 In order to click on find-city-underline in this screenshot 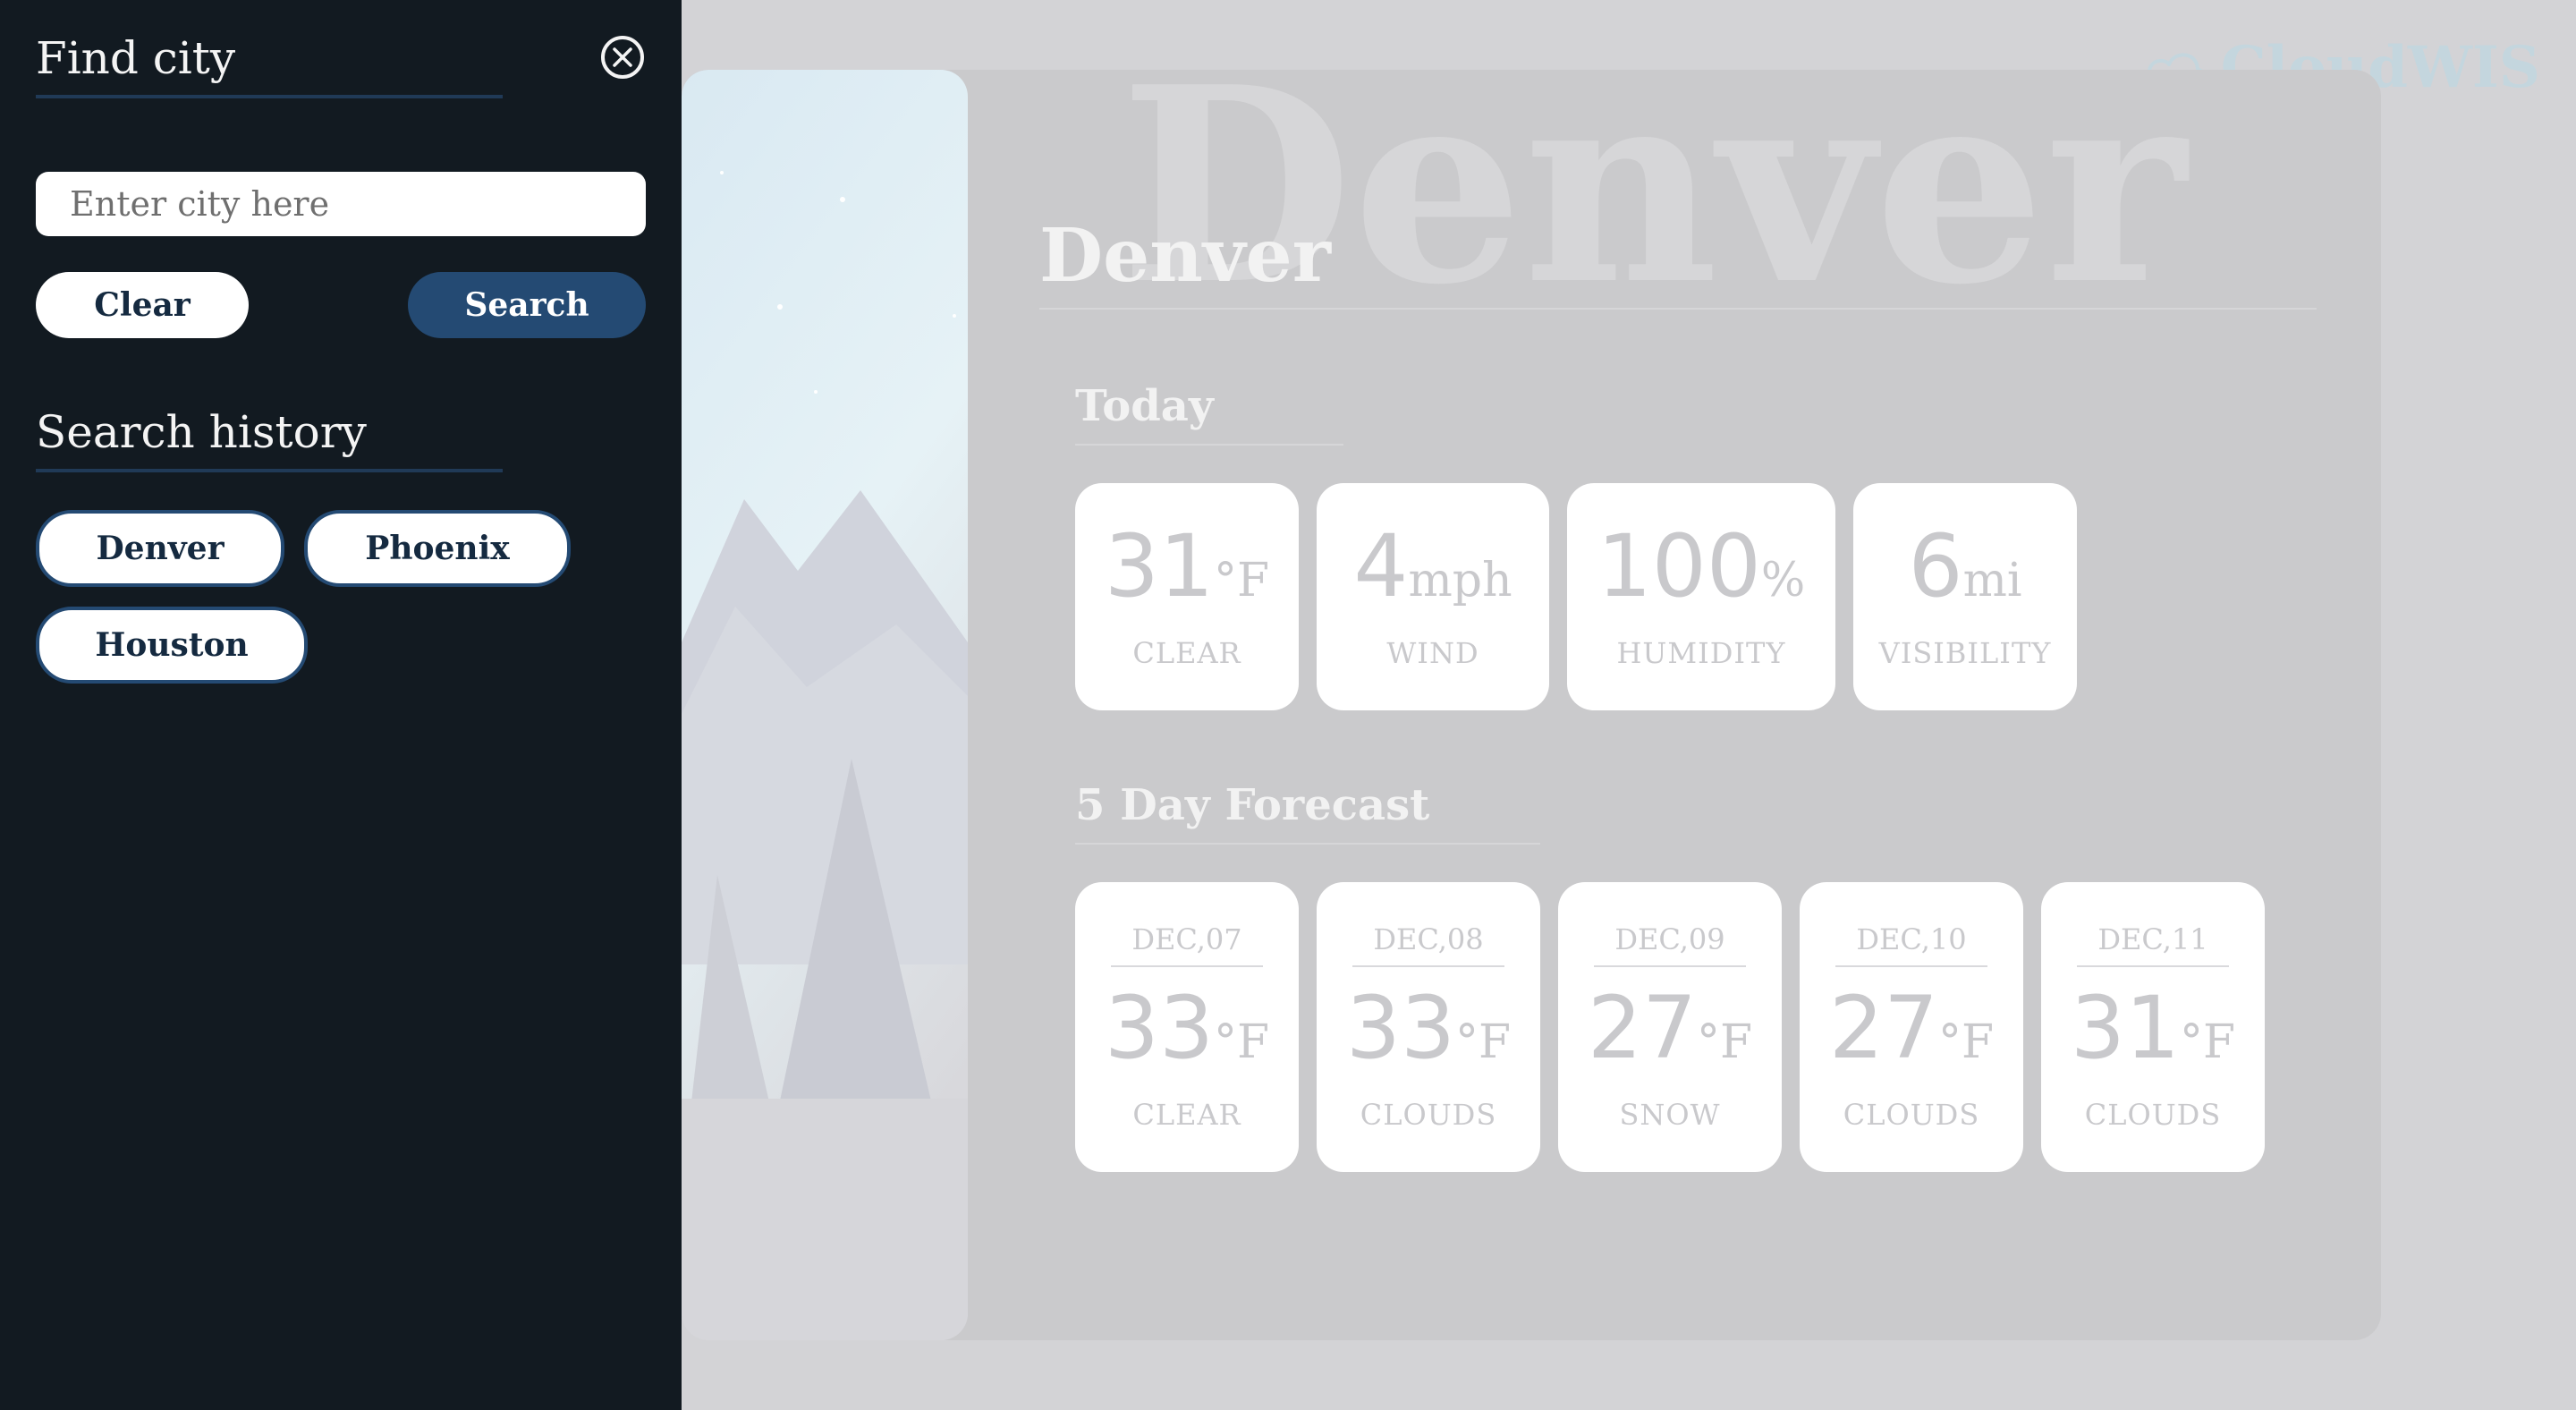, I will do `click(269, 96)`.